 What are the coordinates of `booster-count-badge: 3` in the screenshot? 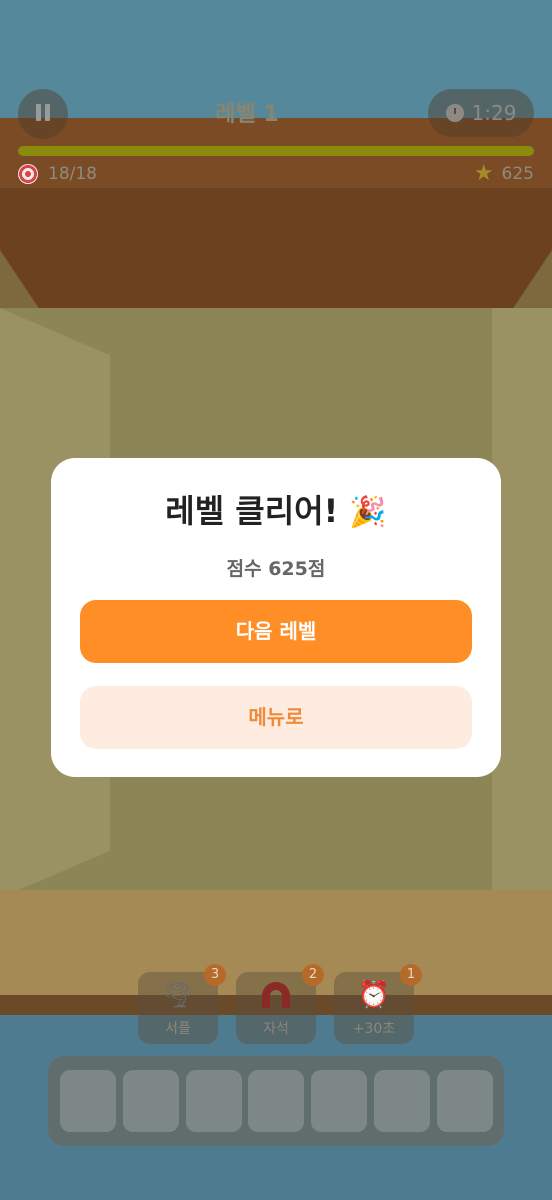 It's located at (215, 975).